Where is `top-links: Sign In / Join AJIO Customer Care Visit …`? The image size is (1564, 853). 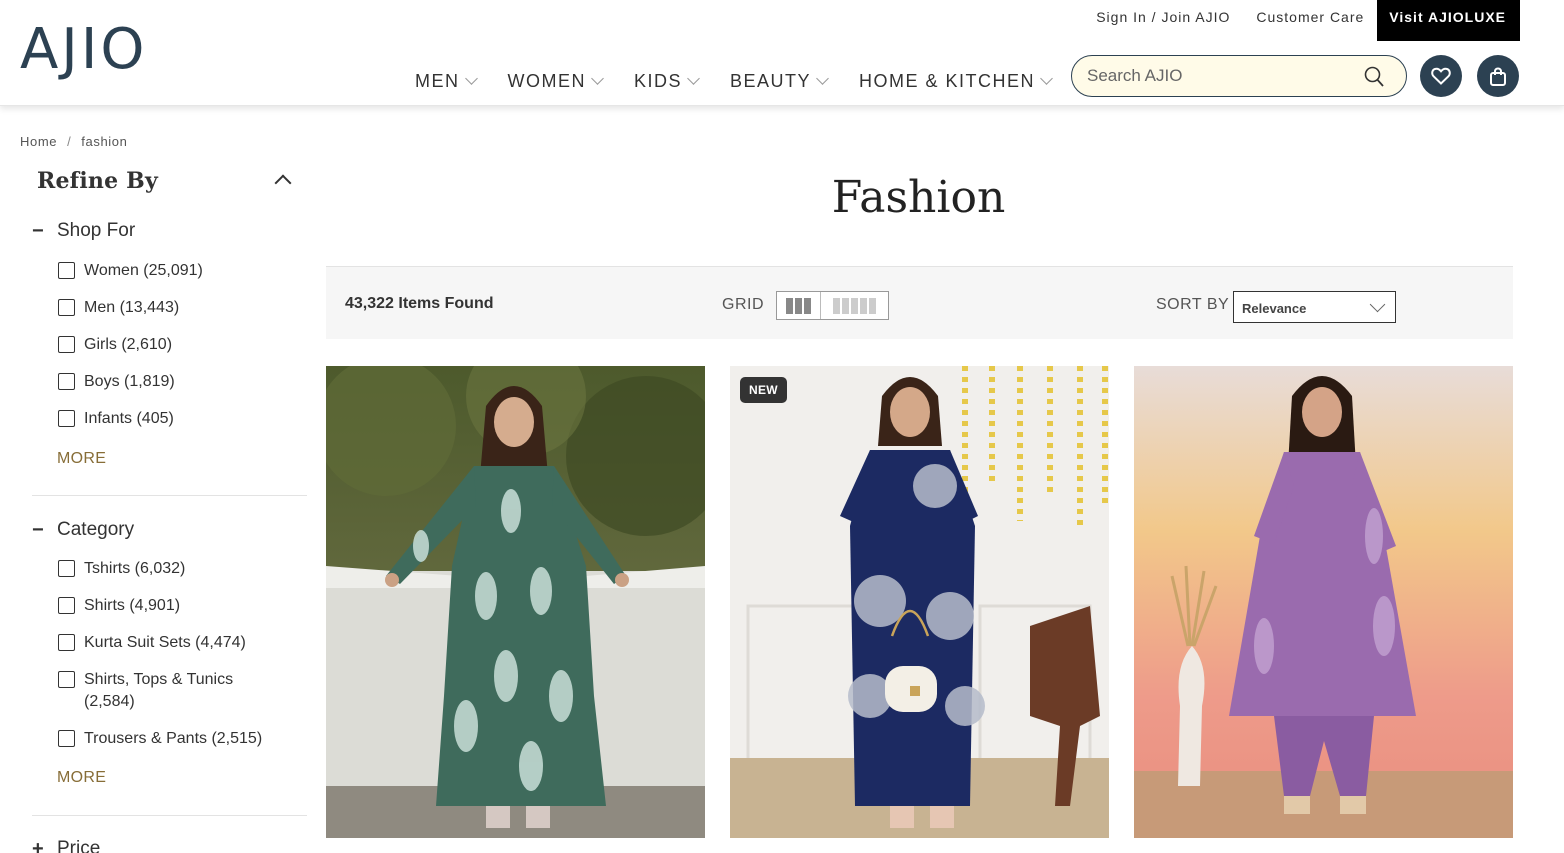
top-links: Sign In / Join AJIO Customer Care Visit … is located at coordinates (1301, 20).